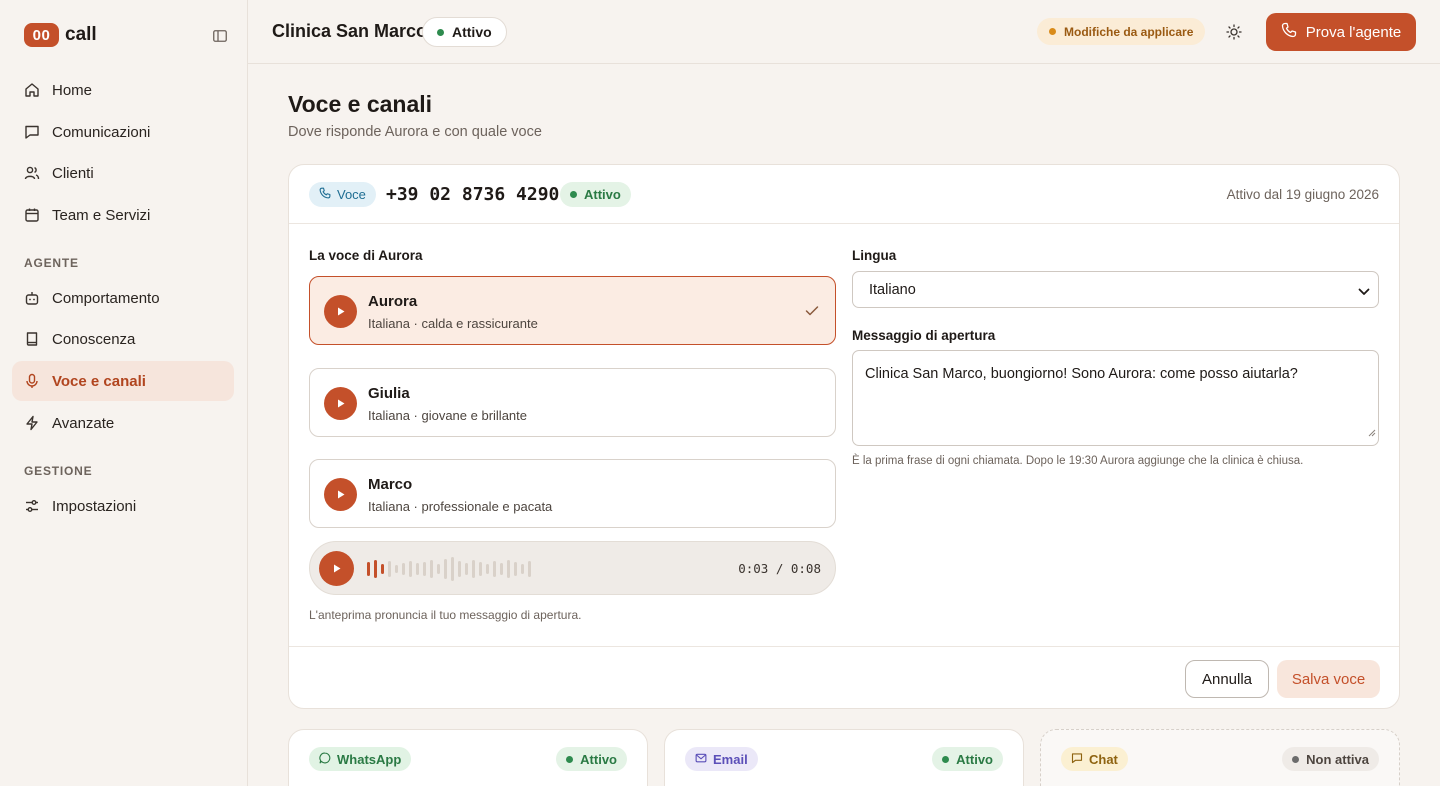 The image size is (1440, 786). I want to click on sidebar-item-impostazioni: Impostazioni, so click(123, 506).